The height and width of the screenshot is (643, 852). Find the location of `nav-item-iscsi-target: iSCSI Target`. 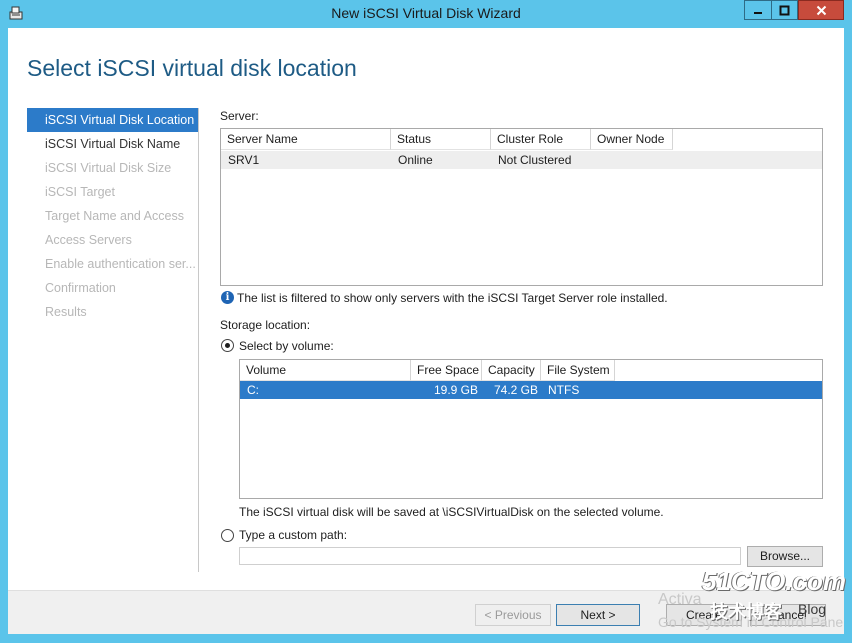

nav-item-iscsi-target: iSCSI Target is located at coordinates (80, 192).